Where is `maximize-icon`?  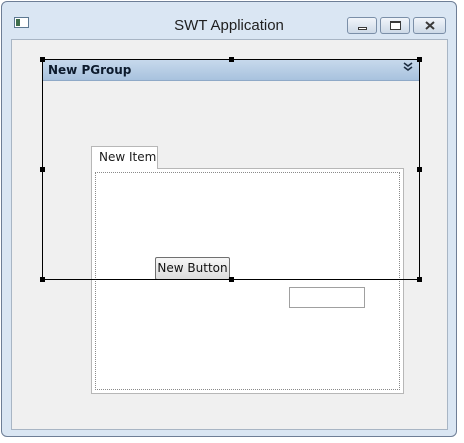 maximize-icon is located at coordinates (395, 25).